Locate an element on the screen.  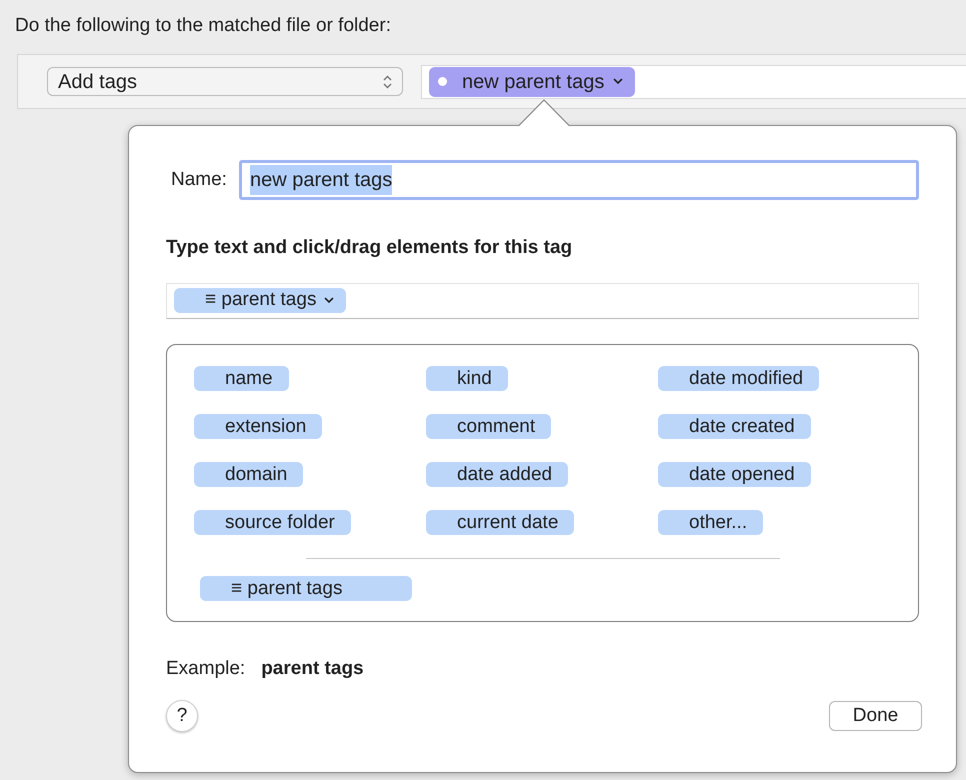
element-token: source folder is located at coordinates (272, 522).